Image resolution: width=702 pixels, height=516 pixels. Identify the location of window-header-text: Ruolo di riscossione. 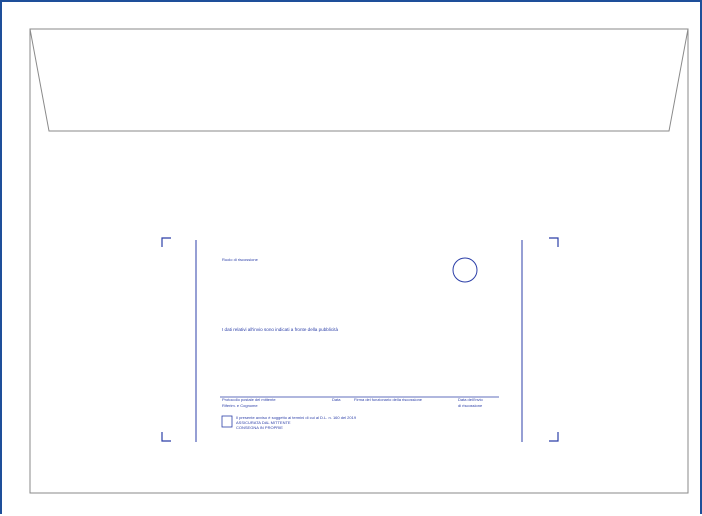
(240, 259).